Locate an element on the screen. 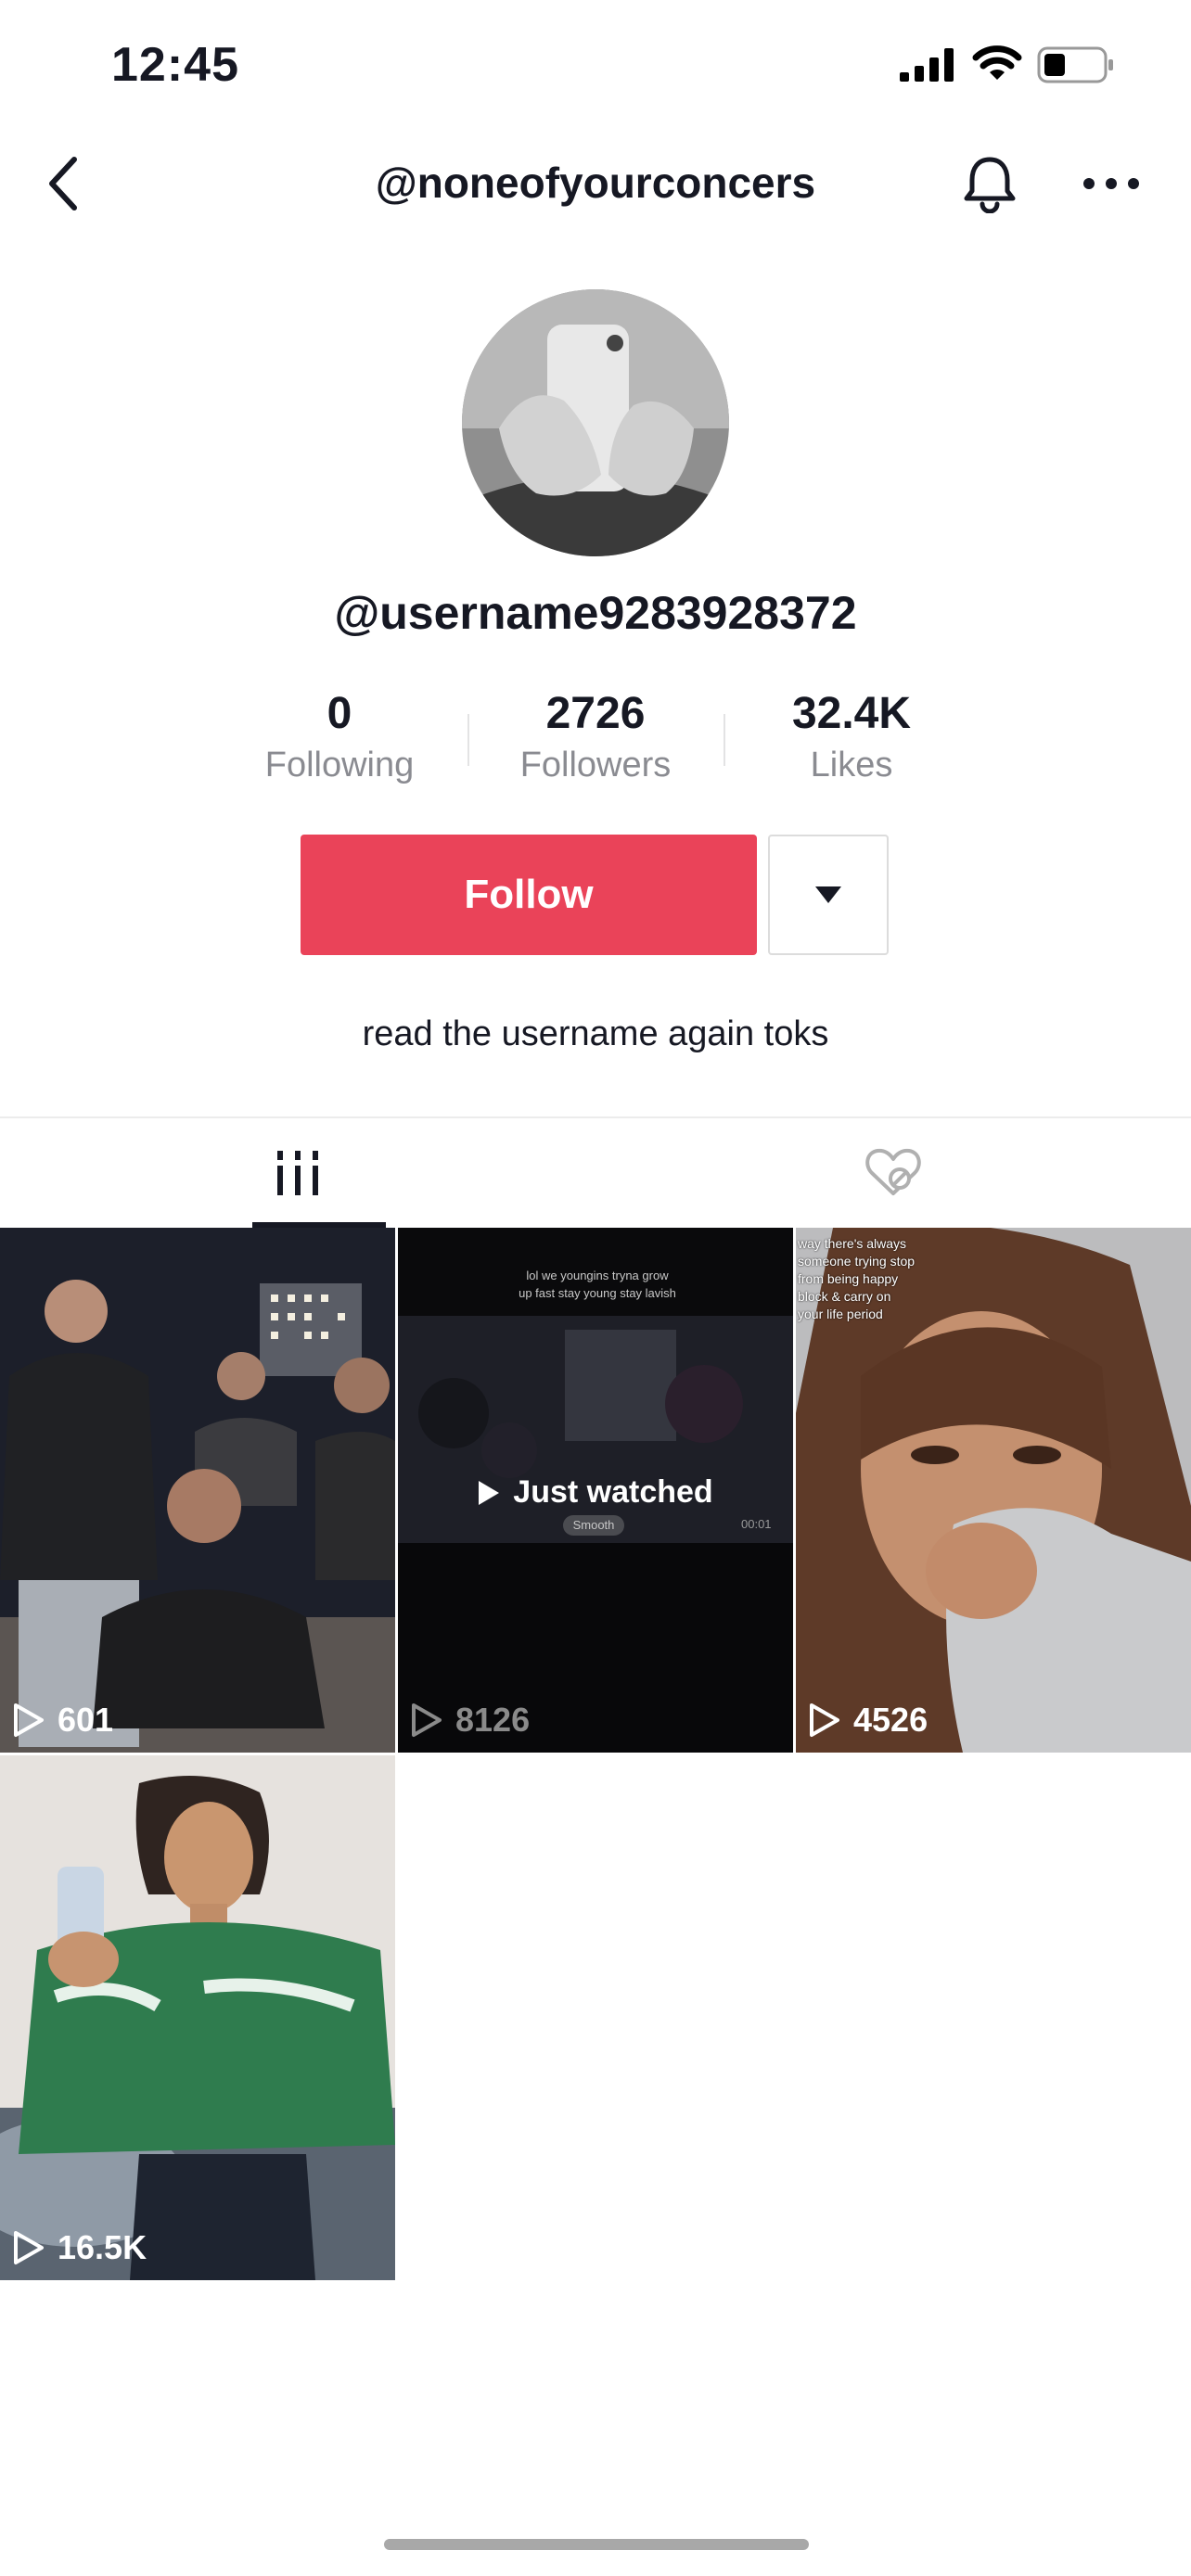  battery-icon is located at coordinates (1075, 64).